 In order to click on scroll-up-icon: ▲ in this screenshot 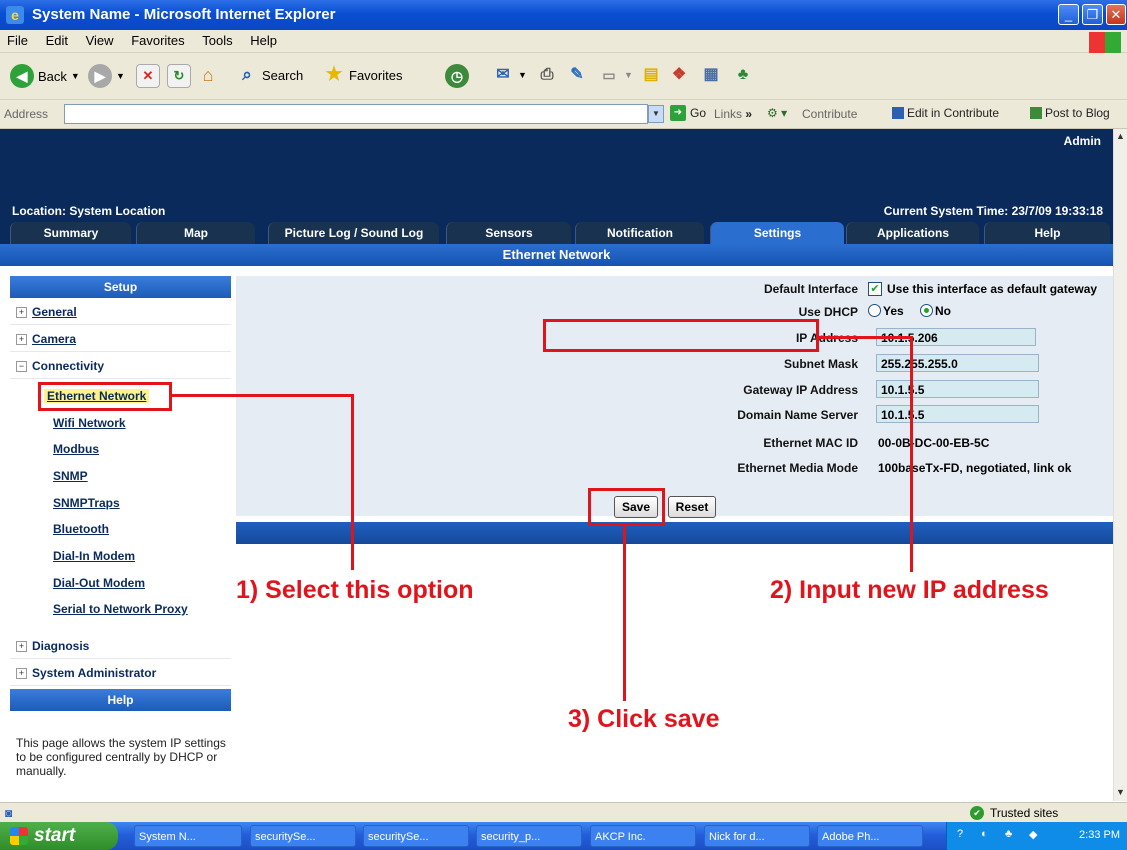, I will do `click(1120, 136)`.